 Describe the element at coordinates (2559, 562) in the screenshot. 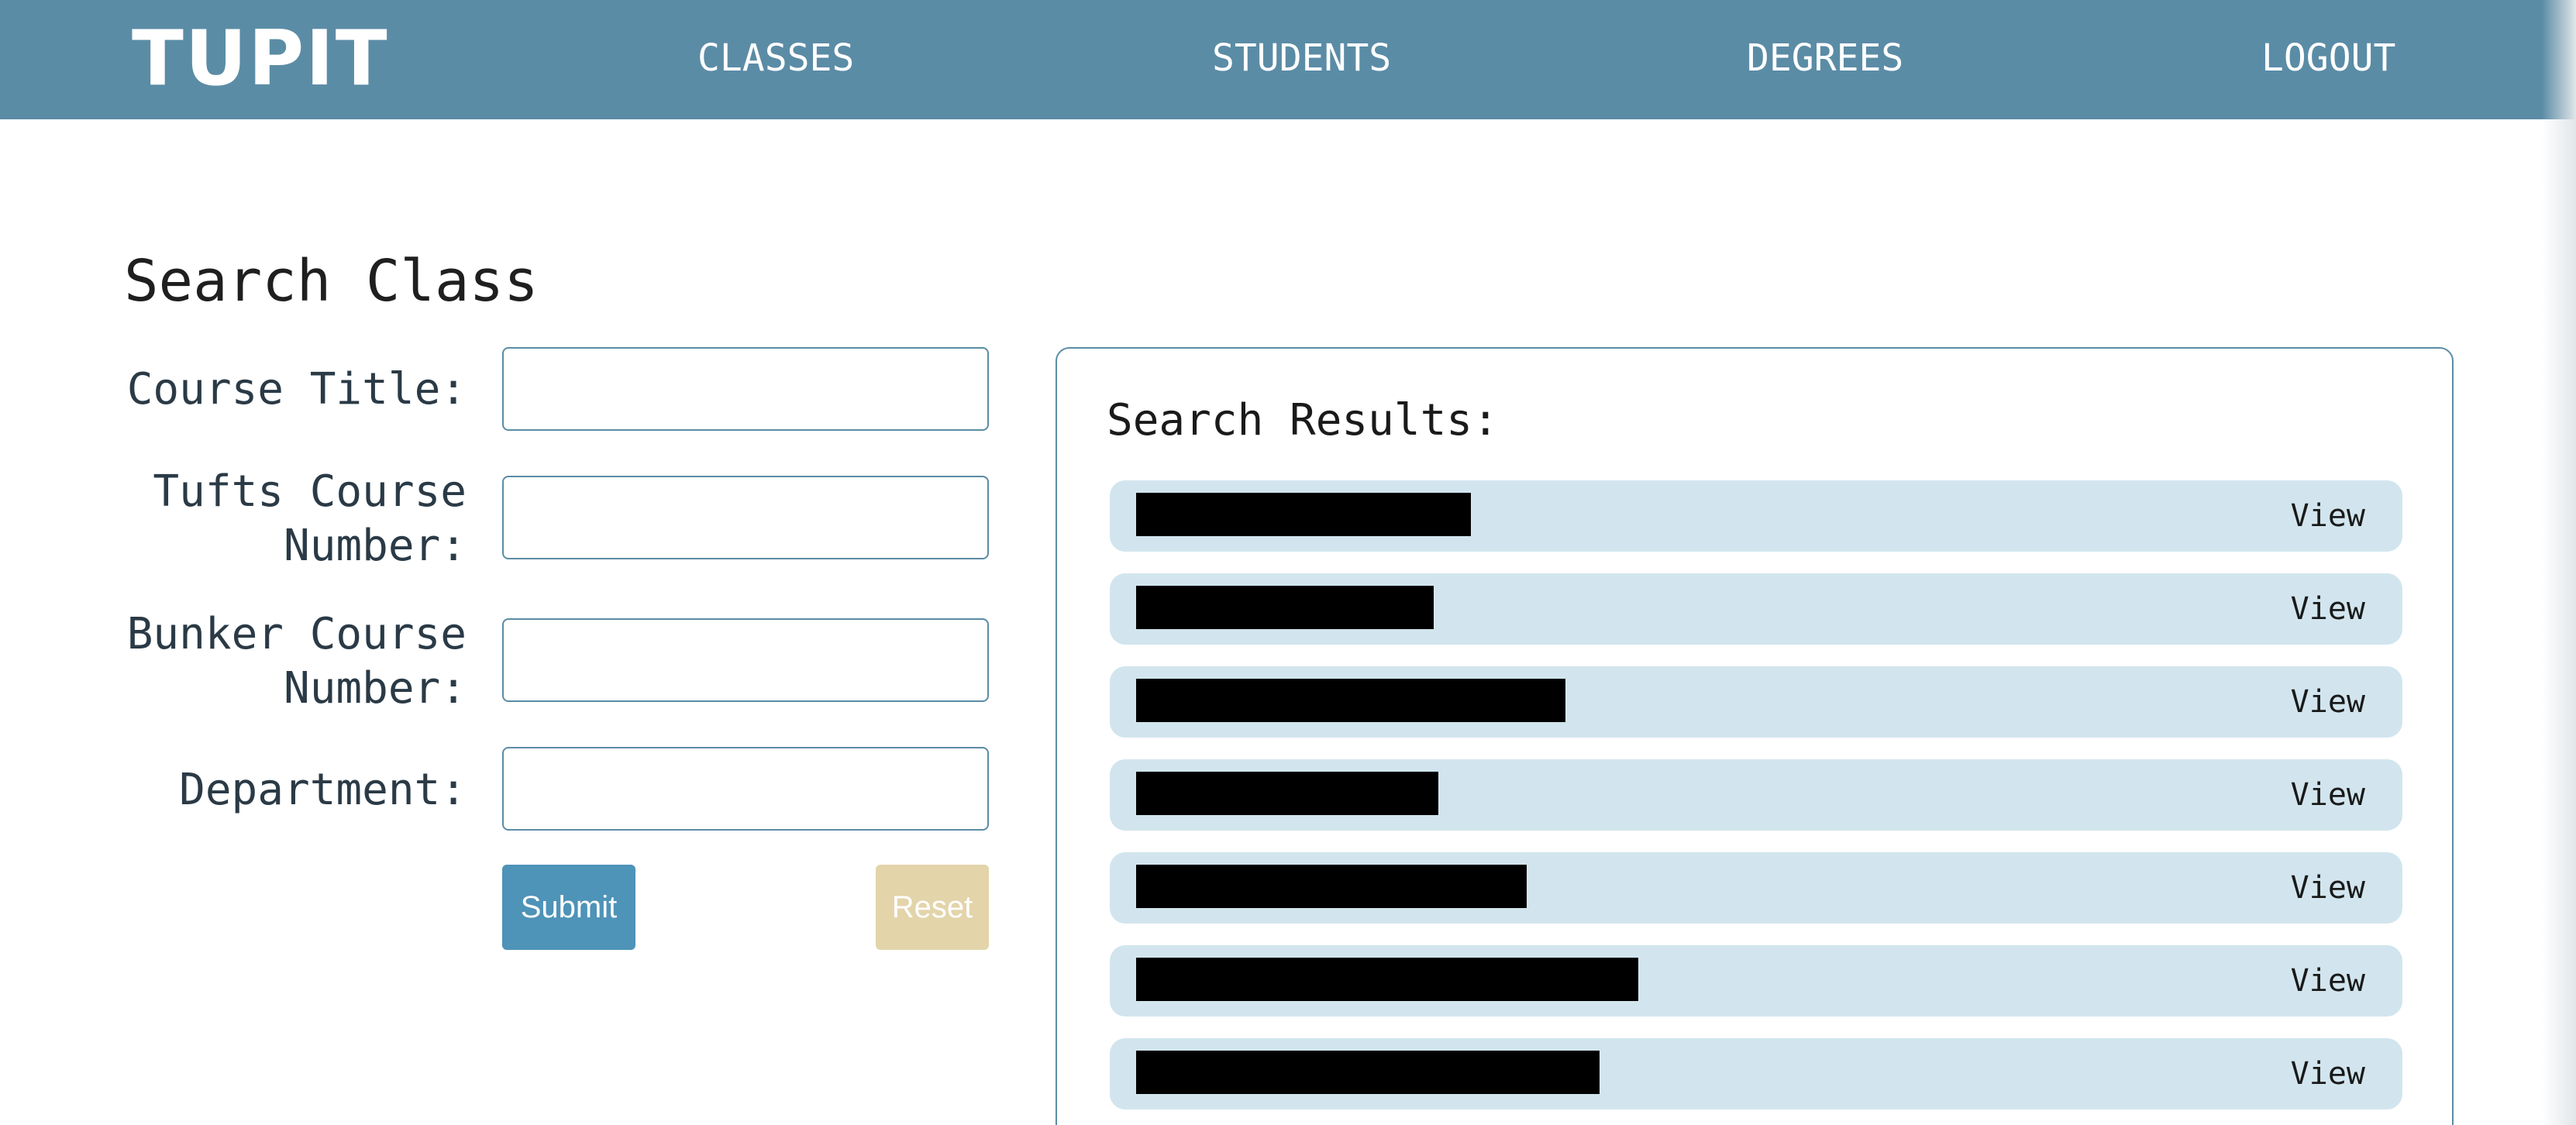

I see `window-edge-shadow` at that location.